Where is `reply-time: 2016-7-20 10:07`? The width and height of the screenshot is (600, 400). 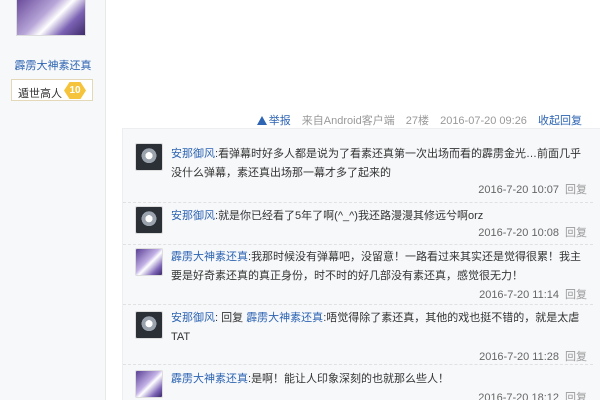
reply-time: 2016-7-20 10:07 is located at coordinates (518, 190).